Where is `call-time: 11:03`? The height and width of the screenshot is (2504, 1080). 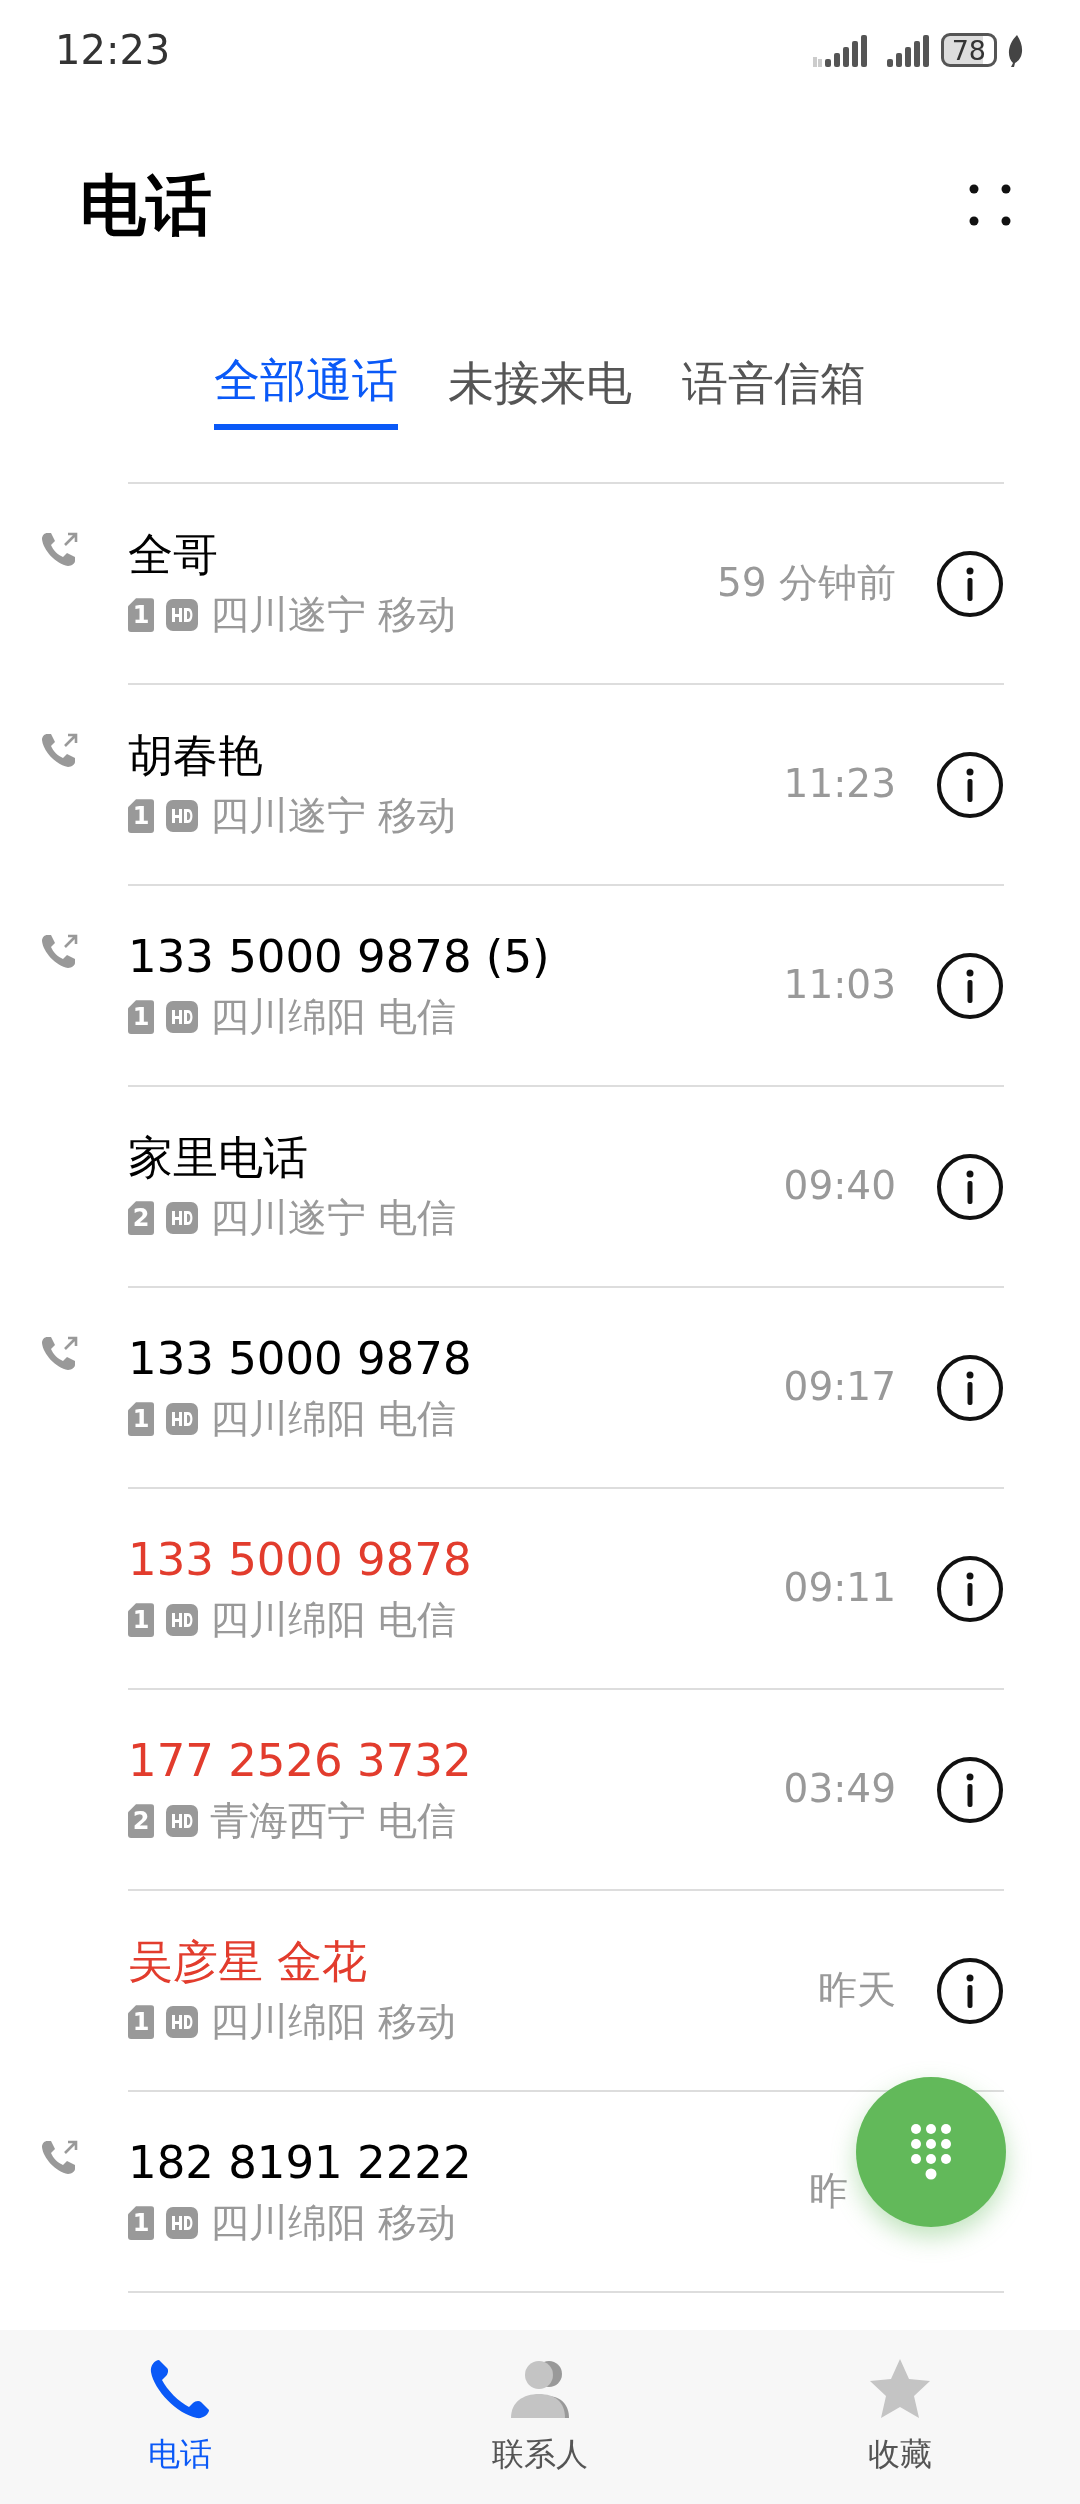 call-time: 11:03 is located at coordinates (839, 985).